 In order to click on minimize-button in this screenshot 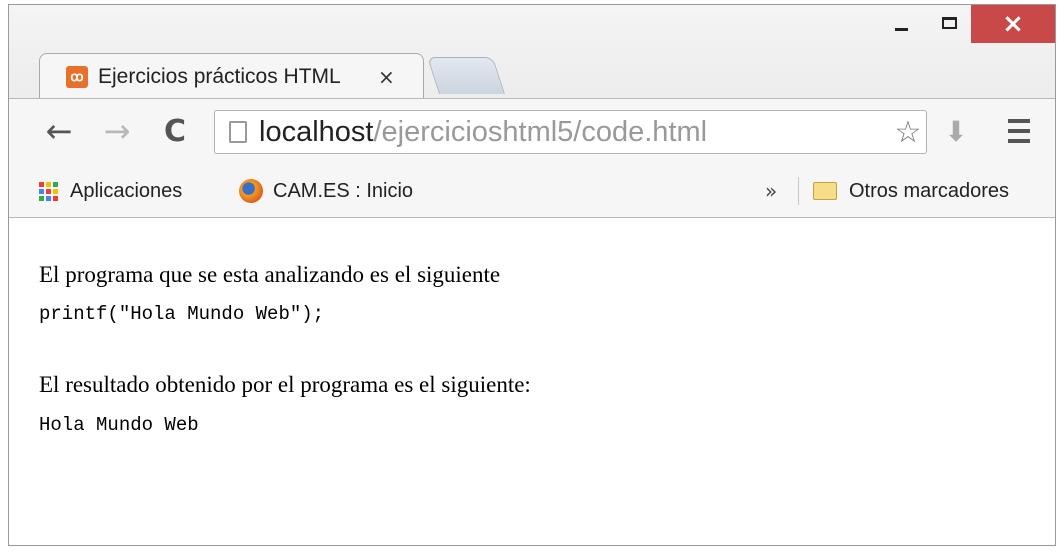, I will do `click(901, 23)`.